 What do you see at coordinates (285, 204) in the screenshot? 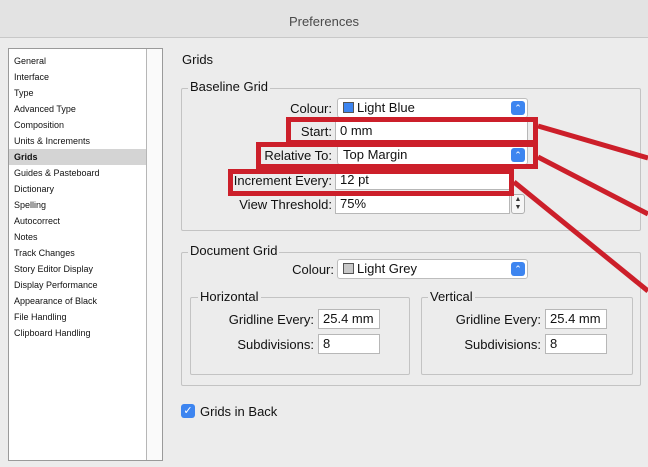
I see `view-threshold-label: View Threshold:` at bounding box center [285, 204].